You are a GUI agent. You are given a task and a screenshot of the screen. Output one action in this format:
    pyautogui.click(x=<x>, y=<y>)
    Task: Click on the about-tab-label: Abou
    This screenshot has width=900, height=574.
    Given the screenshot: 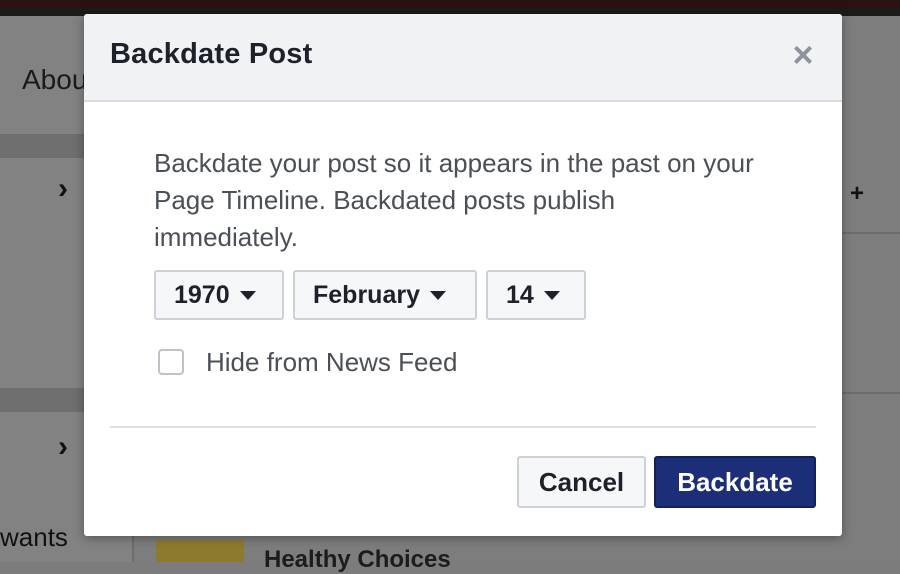 What is the action you would take?
    pyautogui.click(x=55, y=79)
    